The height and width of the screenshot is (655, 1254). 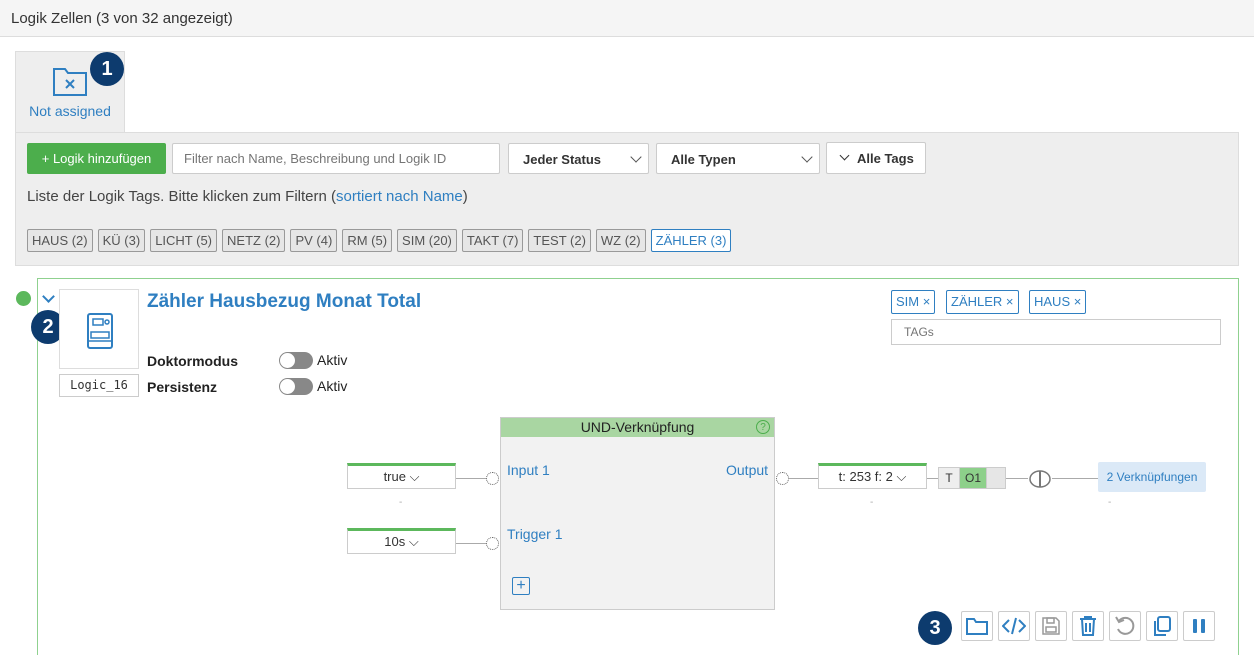 What do you see at coordinates (471, 543) in the screenshot?
I see `trigger-1-wire` at bounding box center [471, 543].